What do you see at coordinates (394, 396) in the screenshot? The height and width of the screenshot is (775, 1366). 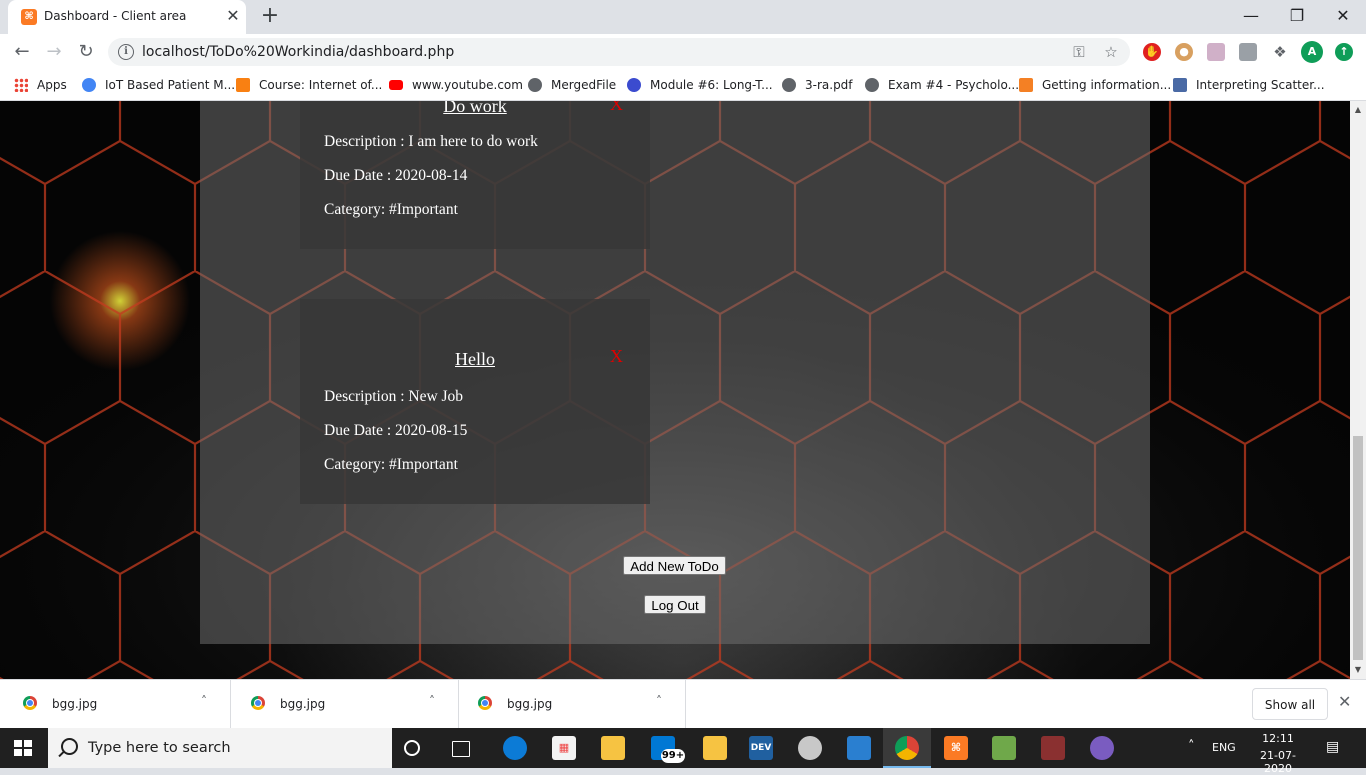 I see `todo-description: Description : New Job` at bounding box center [394, 396].